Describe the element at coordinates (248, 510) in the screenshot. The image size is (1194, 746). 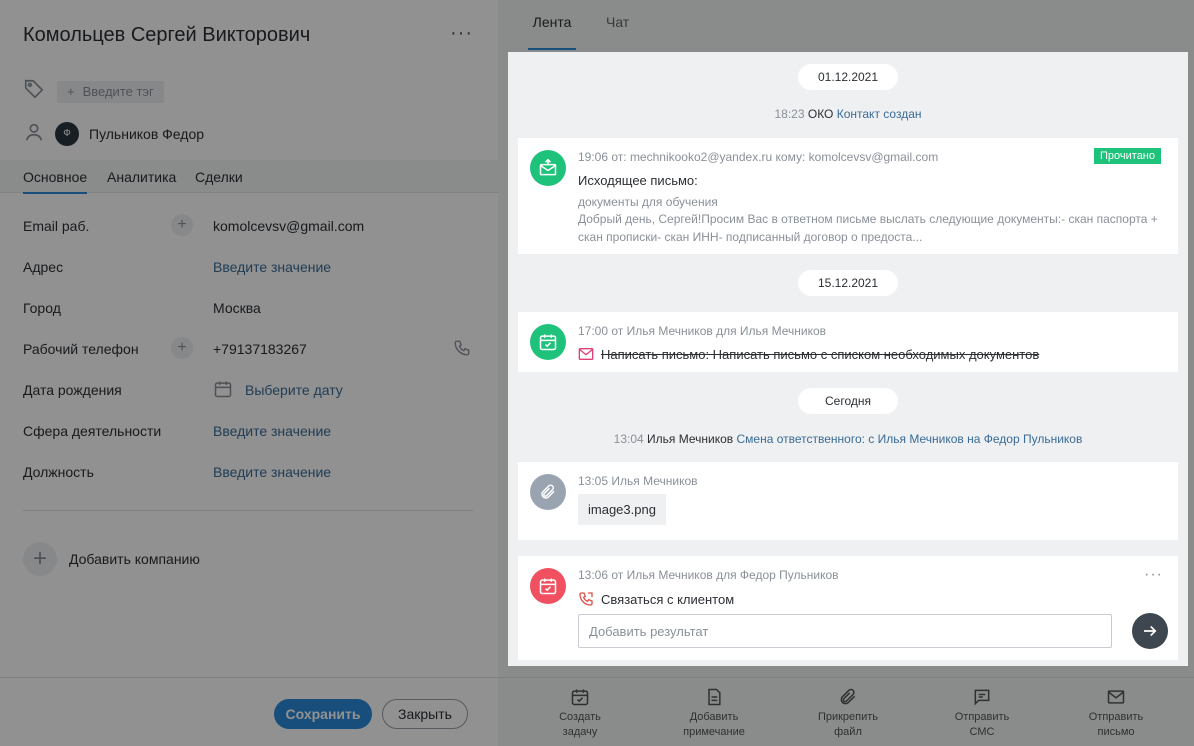
I see `divider` at that location.